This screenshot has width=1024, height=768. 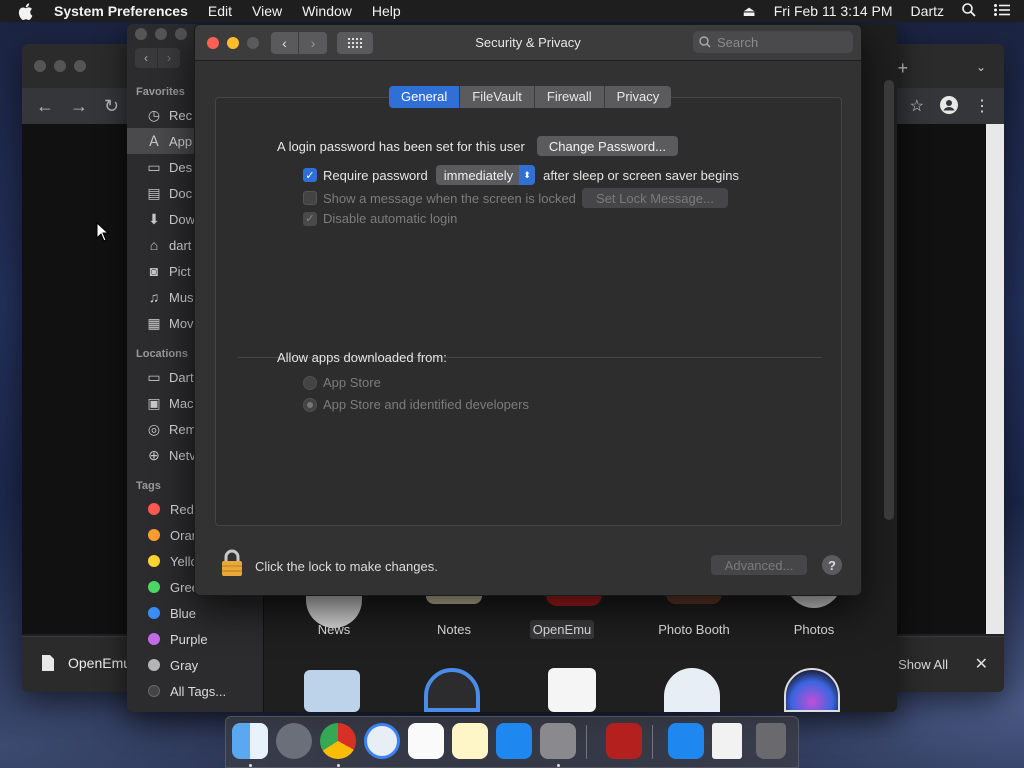 I want to click on forward-arrow-icon: →, so click(x=79, y=106).